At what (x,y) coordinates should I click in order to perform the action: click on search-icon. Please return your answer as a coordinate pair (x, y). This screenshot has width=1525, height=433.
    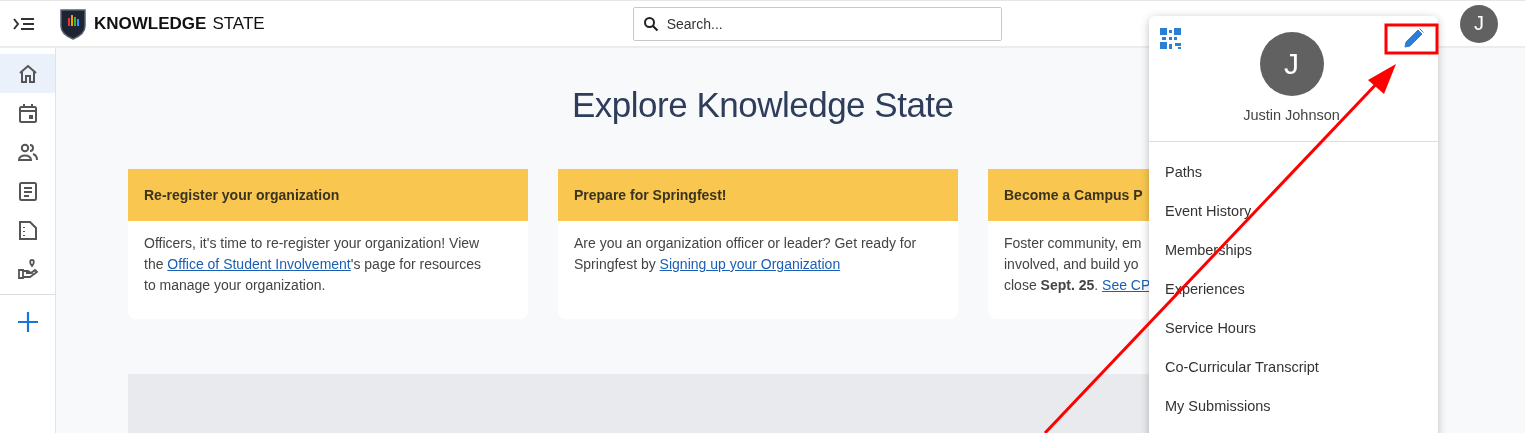
    Looking at the image, I should click on (650, 23).